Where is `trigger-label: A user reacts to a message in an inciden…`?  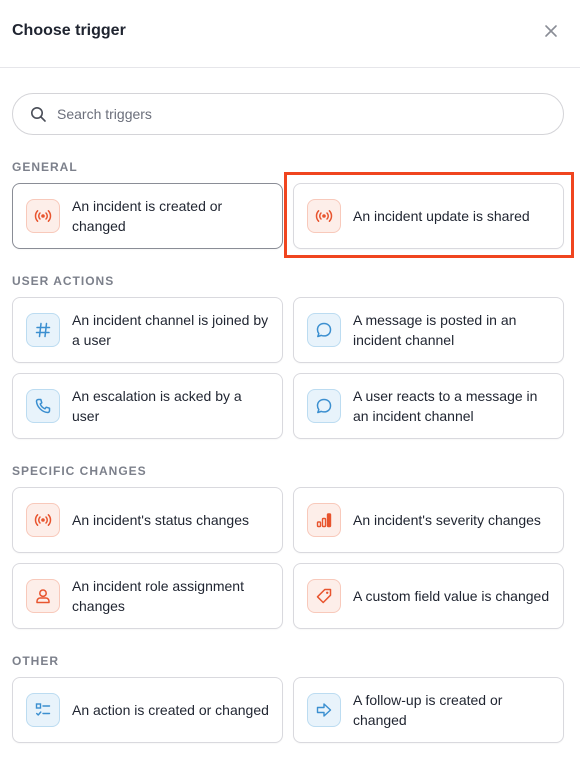
trigger-label: A user reacts to a message in an inciden… is located at coordinates (445, 406).